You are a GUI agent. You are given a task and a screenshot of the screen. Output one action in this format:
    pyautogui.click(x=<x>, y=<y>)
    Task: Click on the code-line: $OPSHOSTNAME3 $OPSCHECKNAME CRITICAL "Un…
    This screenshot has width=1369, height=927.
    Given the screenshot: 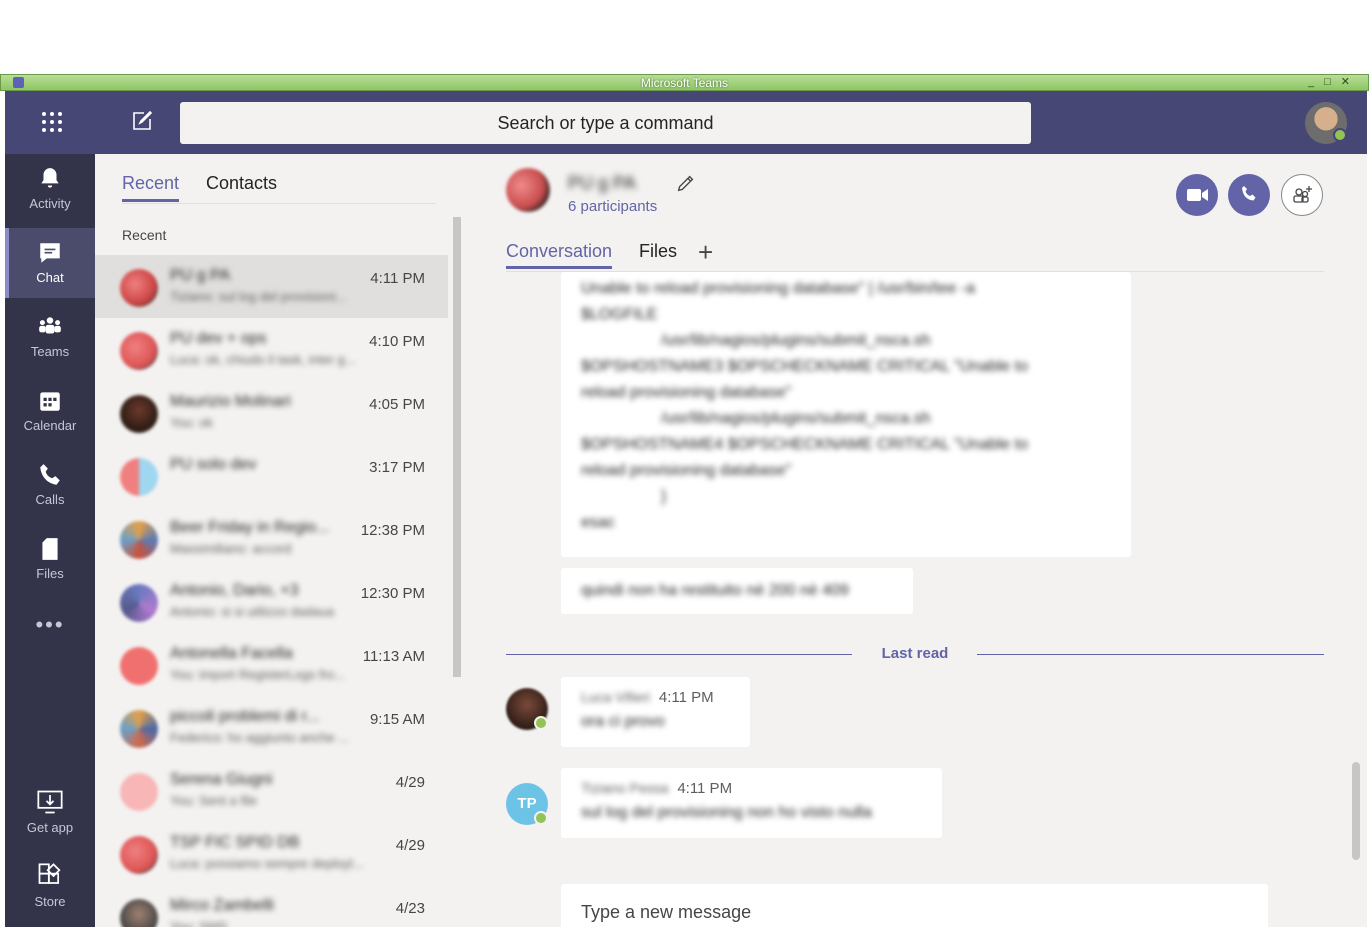 What is the action you would take?
    pyautogui.click(x=804, y=366)
    